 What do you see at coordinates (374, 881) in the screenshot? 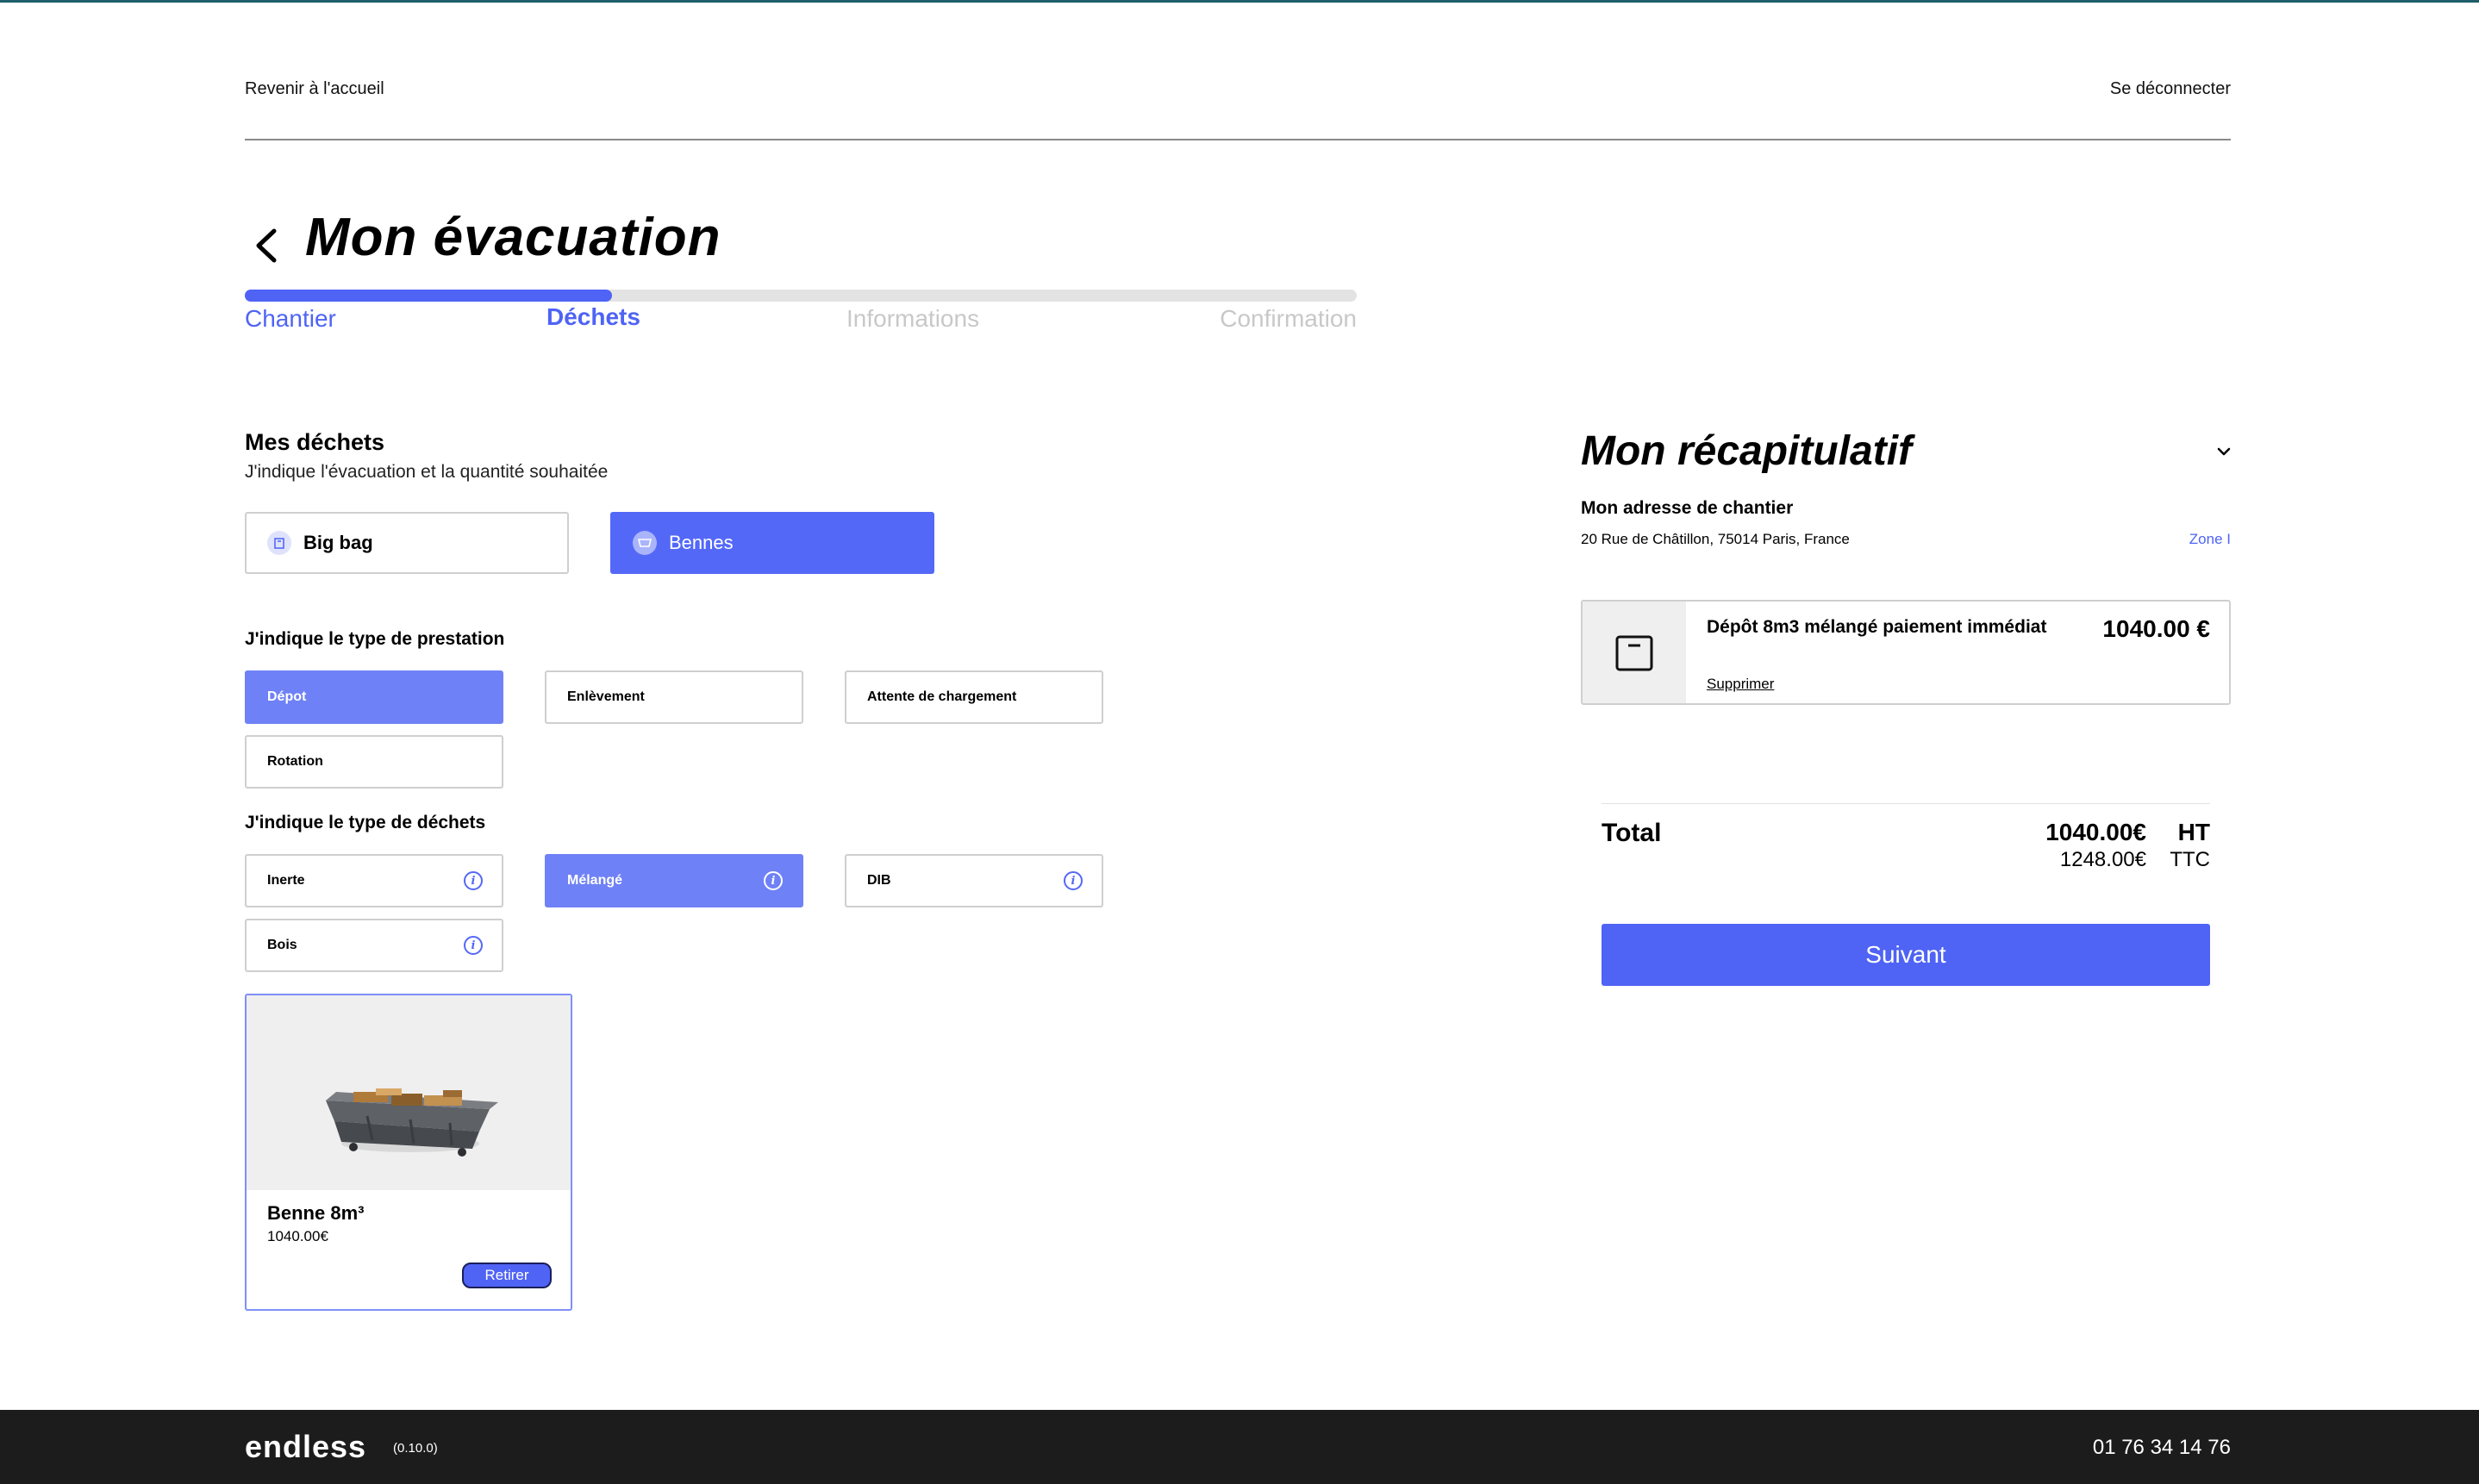
I see `waste-type-inerte: Inerte i` at bounding box center [374, 881].